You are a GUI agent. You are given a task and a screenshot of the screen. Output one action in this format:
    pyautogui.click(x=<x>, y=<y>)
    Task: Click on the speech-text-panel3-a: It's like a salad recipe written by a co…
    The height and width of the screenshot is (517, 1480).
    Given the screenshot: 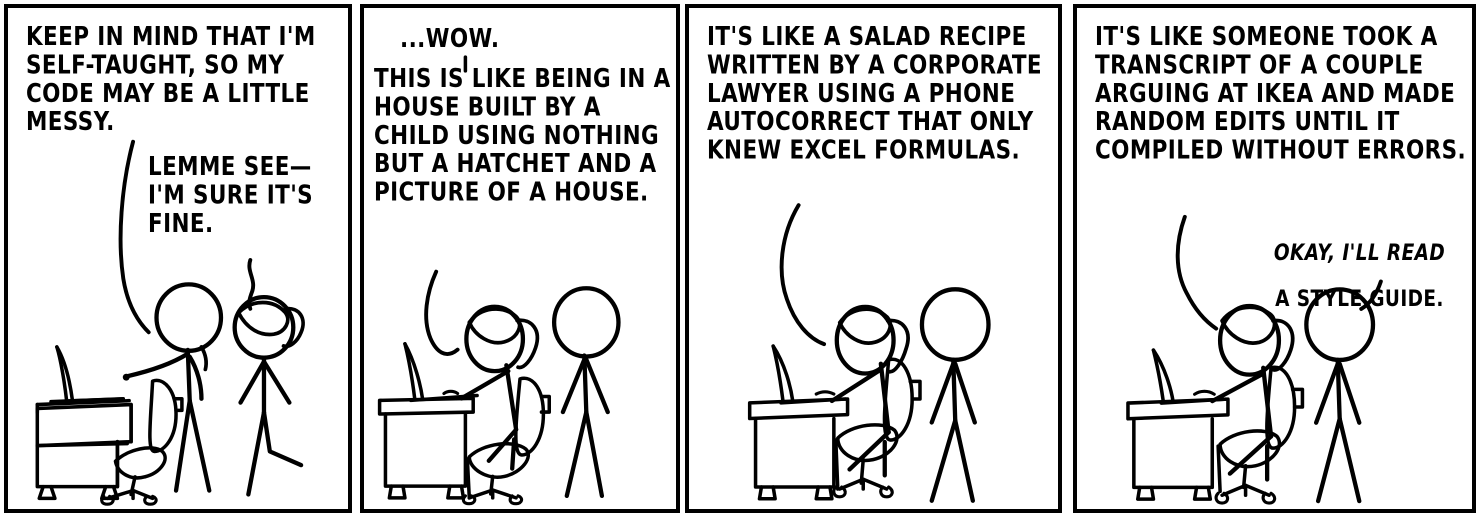 What is the action you would take?
    pyautogui.click(x=874, y=94)
    